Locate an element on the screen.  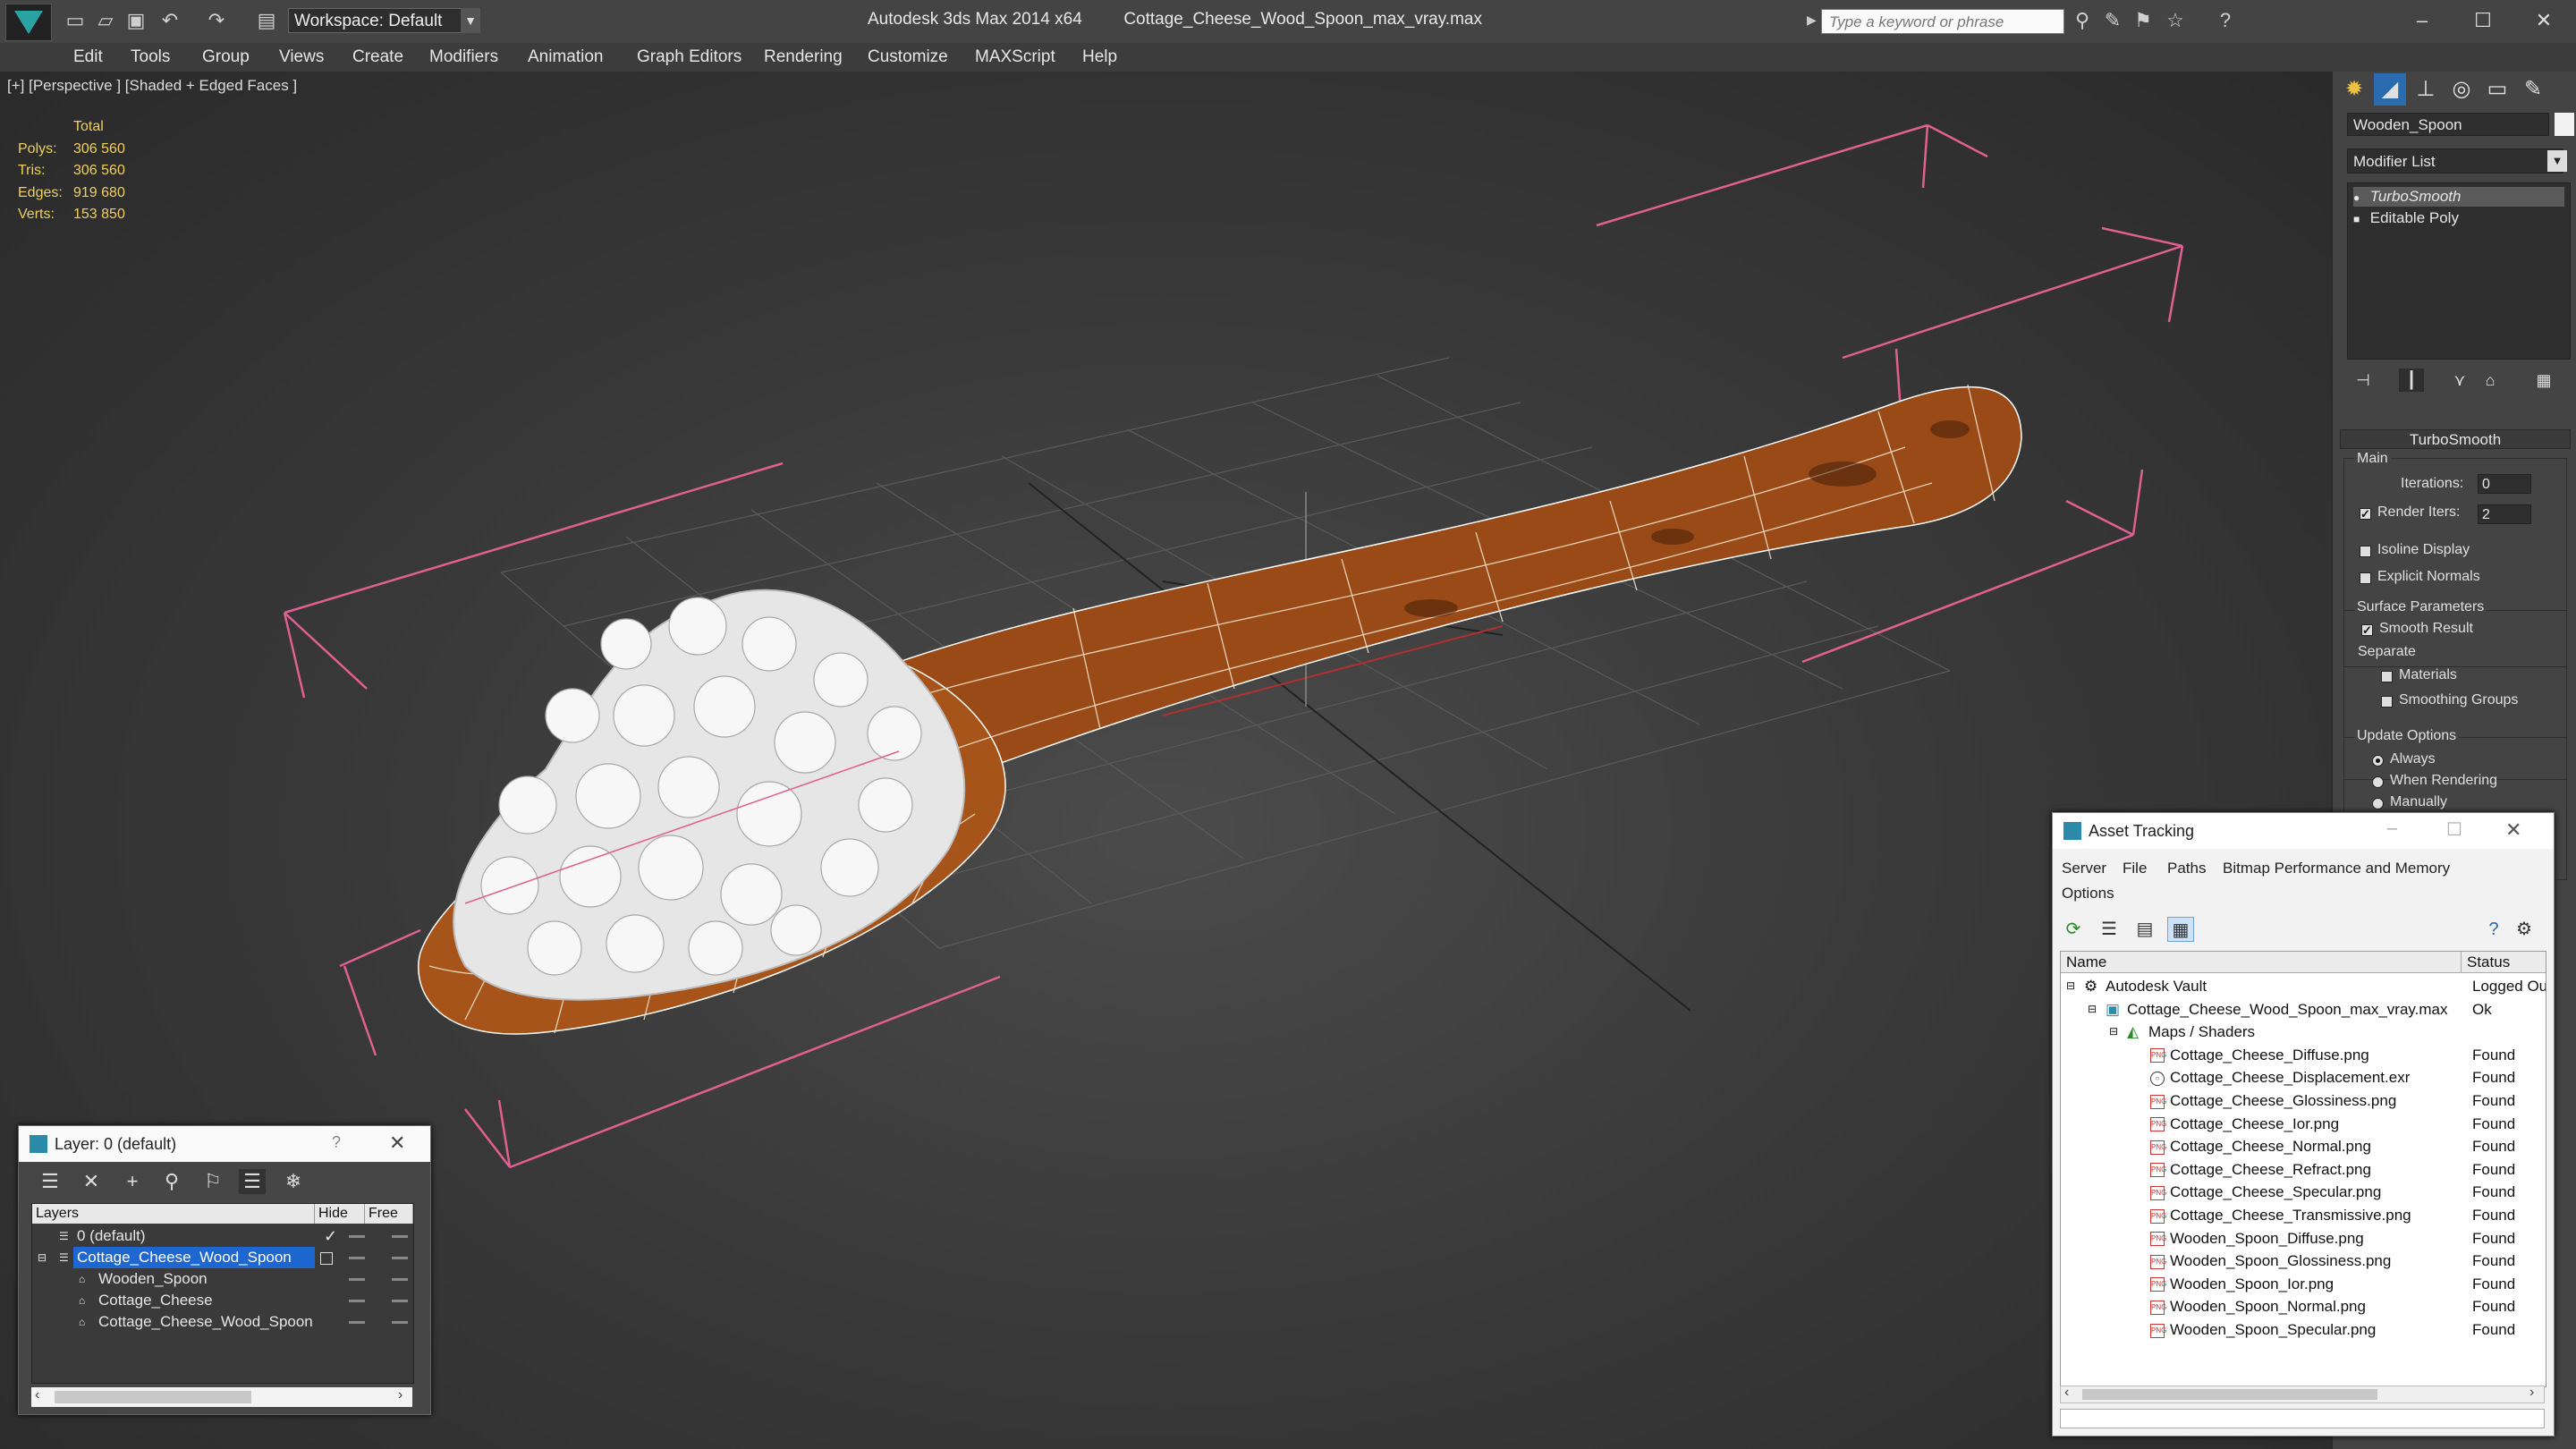
asset-row: PNG Wooden_Spoon_Specular.png Found is located at coordinates (2303, 1330).